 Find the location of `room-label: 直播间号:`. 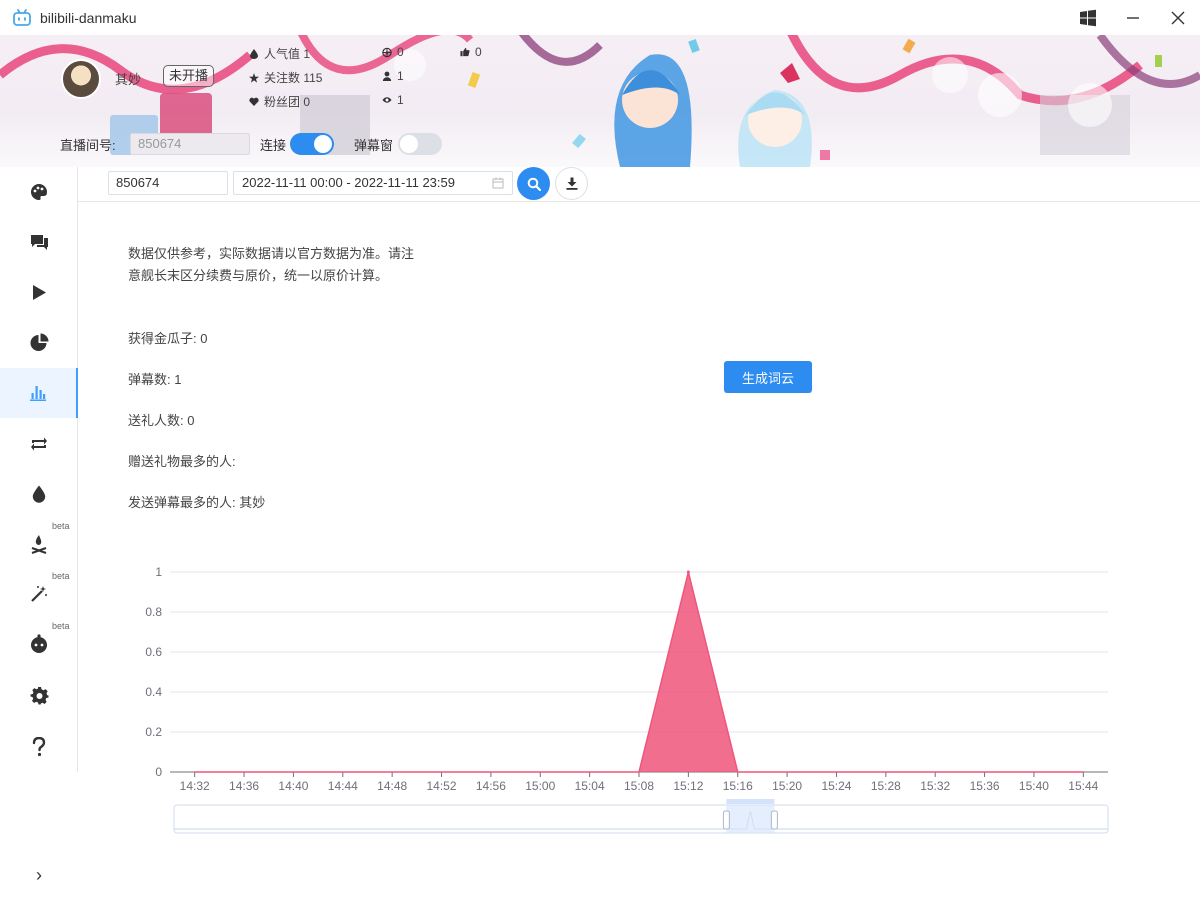

room-label: 直播间号: is located at coordinates (88, 145).